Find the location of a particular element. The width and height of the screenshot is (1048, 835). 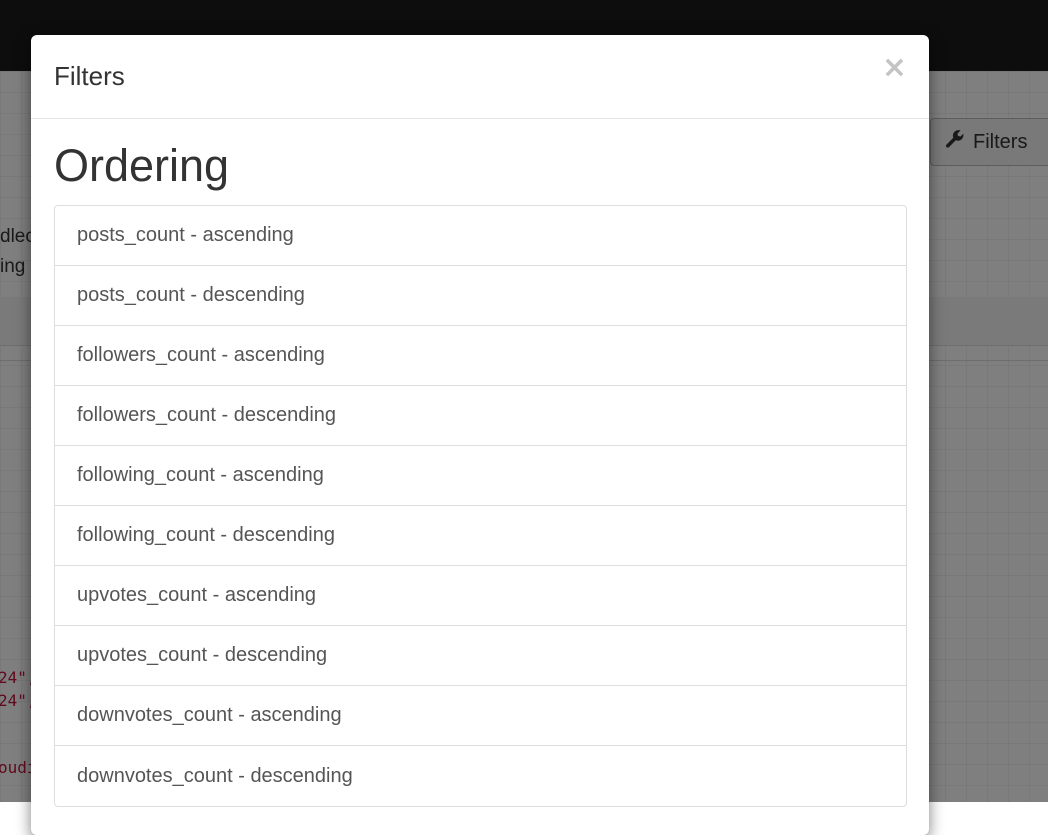

ordering-heading: Ordering is located at coordinates (142, 165).